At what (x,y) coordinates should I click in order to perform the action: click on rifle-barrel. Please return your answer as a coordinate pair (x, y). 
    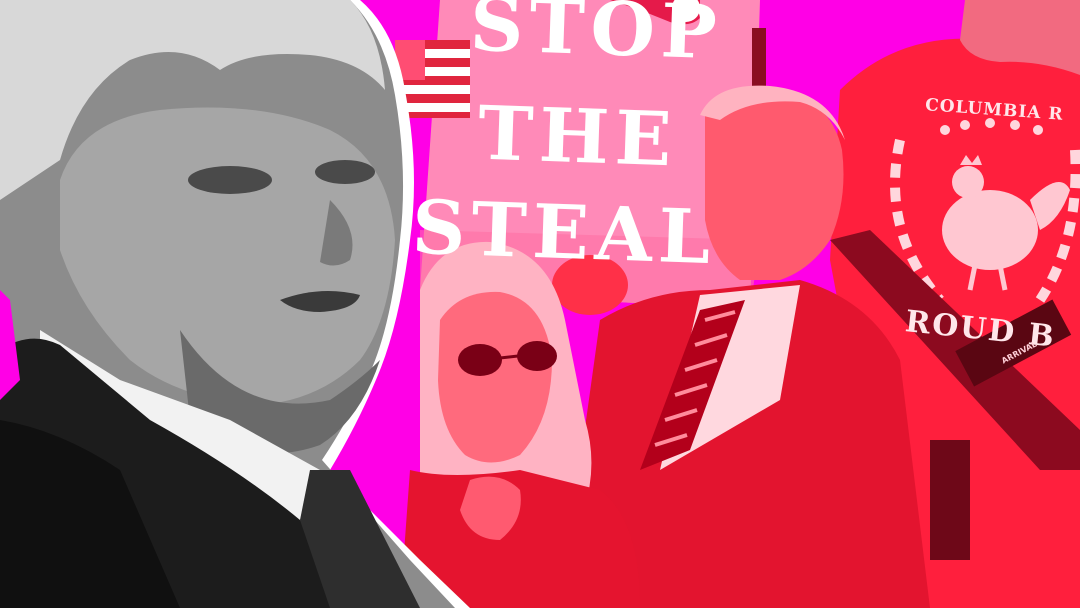
    Looking at the image, I should click on (759, 58).